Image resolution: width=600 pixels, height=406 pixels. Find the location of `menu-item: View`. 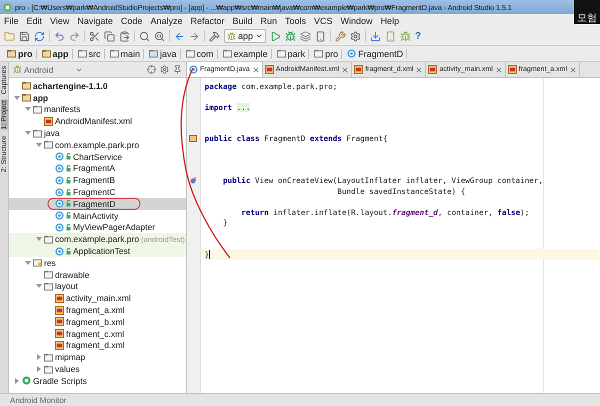

menu-item: View is located at coordinates (60, 21).